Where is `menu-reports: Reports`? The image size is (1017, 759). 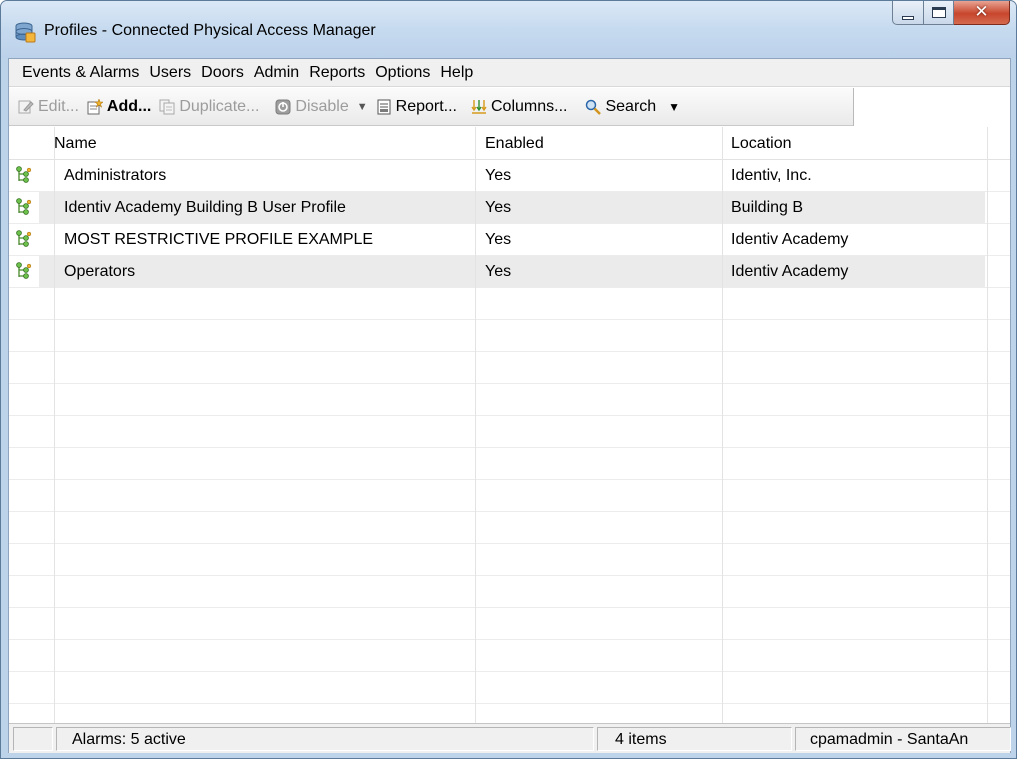 menu-reports: Reports is located at coordinates (337, 73).